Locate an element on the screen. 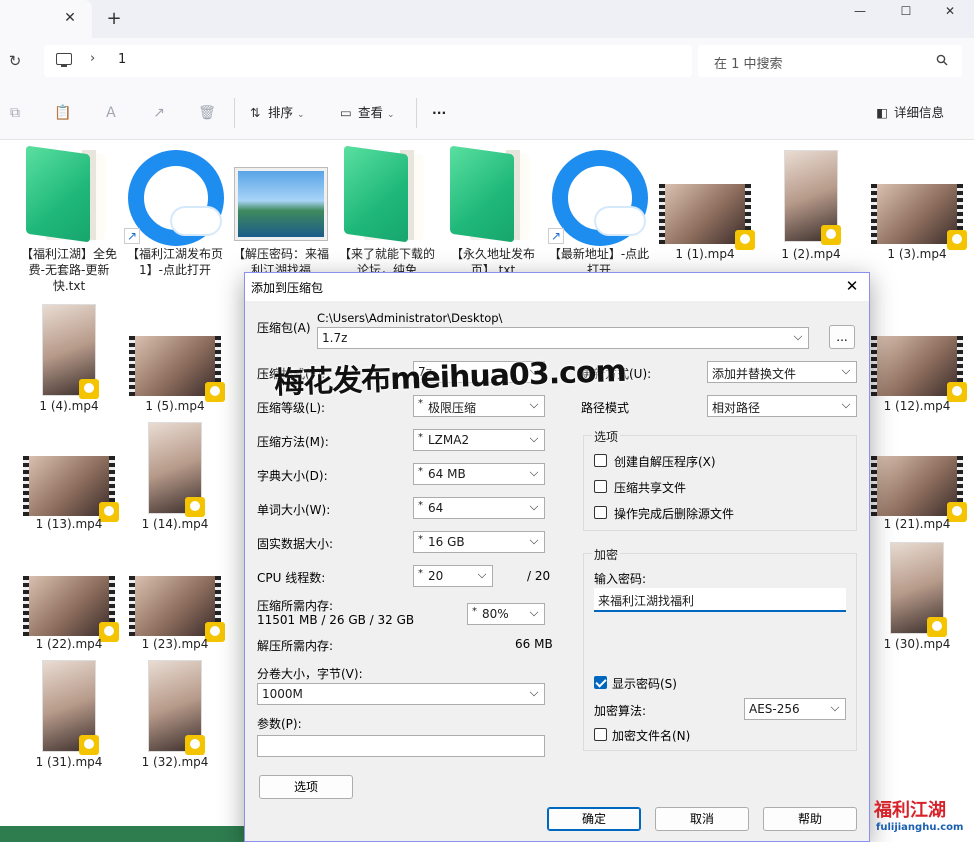  file-item: 1 (30).mp4 is located at coordinates (917, 599).